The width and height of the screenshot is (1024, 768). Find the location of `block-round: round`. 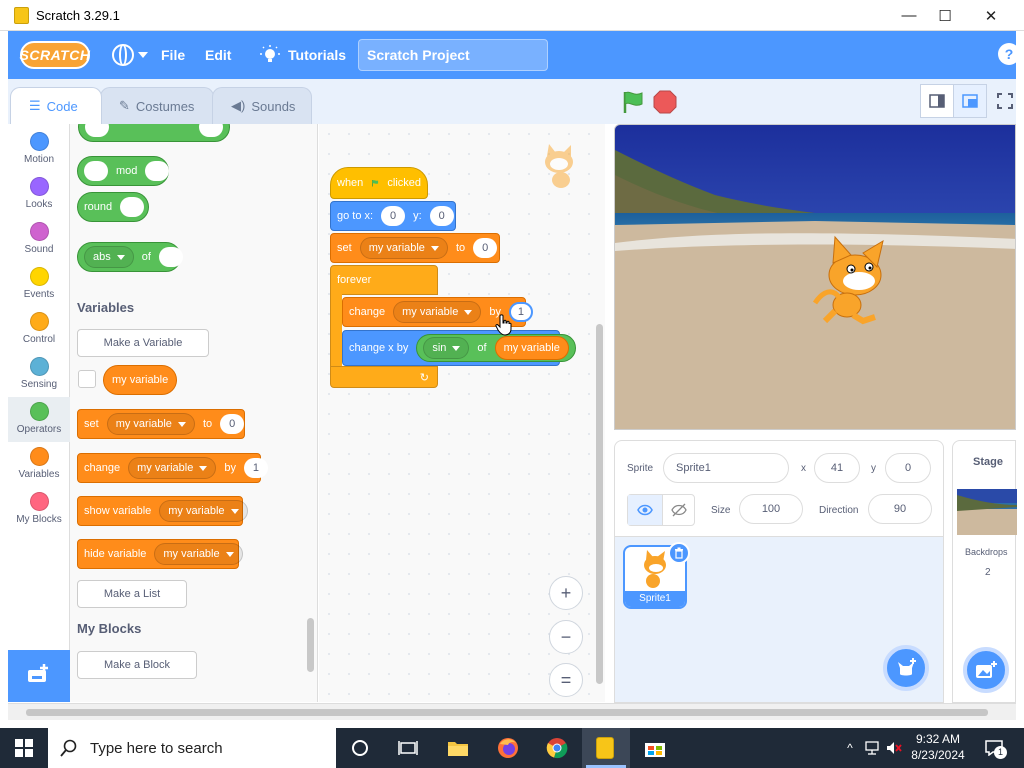

block-round: round is located at coordinates (113, 207).